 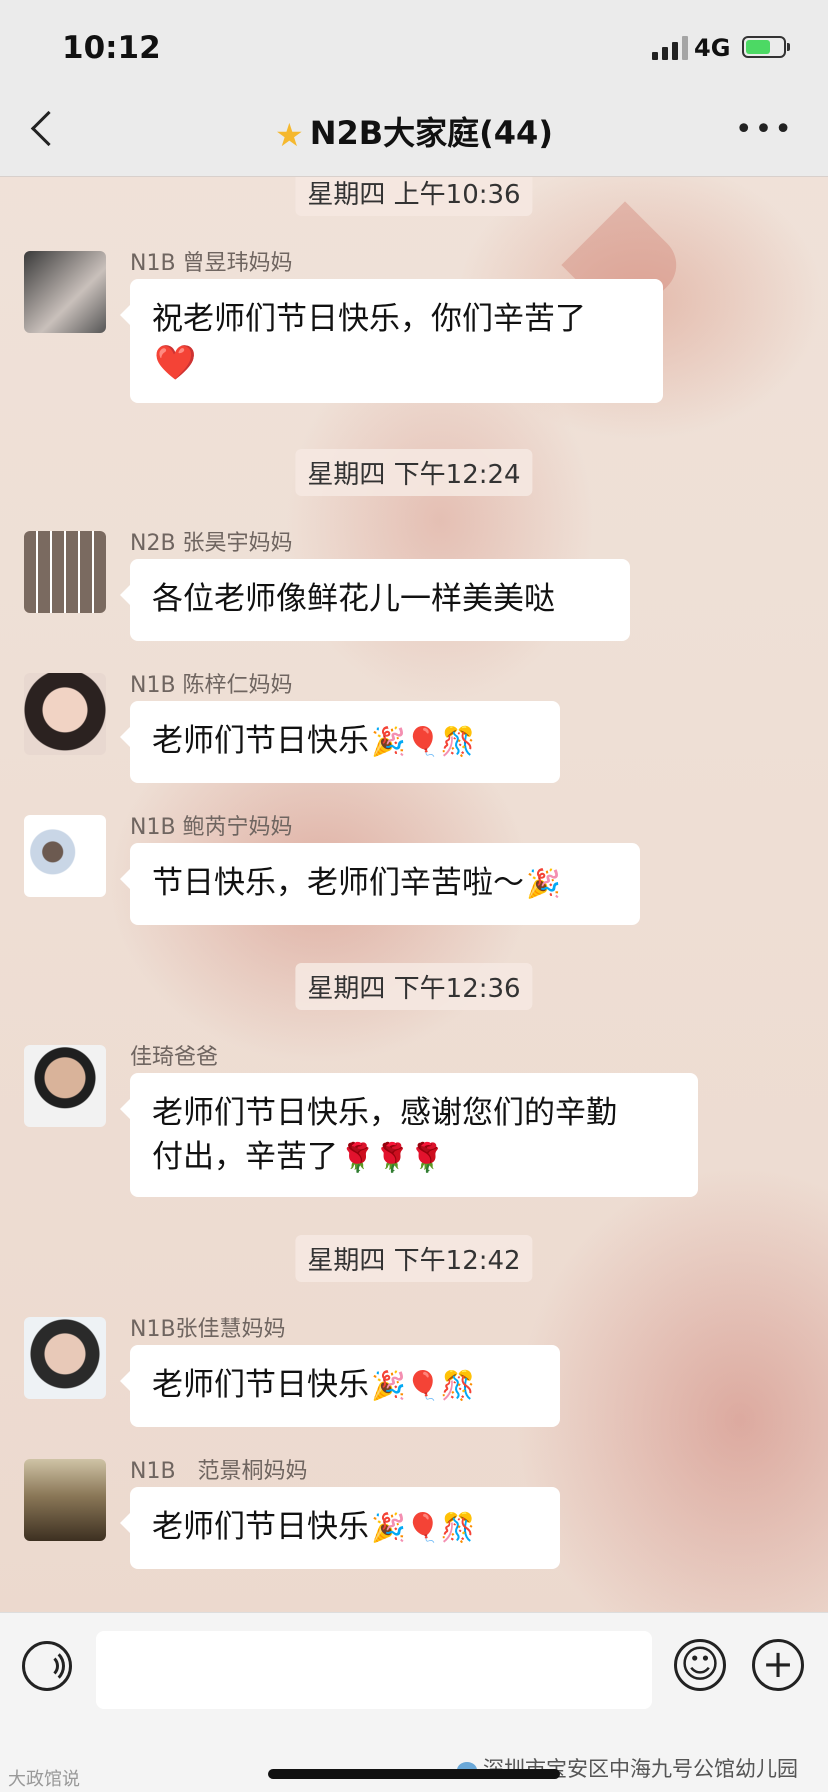 What do you see at coordinates (174, 1057) in the screenshot?
I see `sender-name: 佳琦爸爸` at bounding box center [174, 1057].